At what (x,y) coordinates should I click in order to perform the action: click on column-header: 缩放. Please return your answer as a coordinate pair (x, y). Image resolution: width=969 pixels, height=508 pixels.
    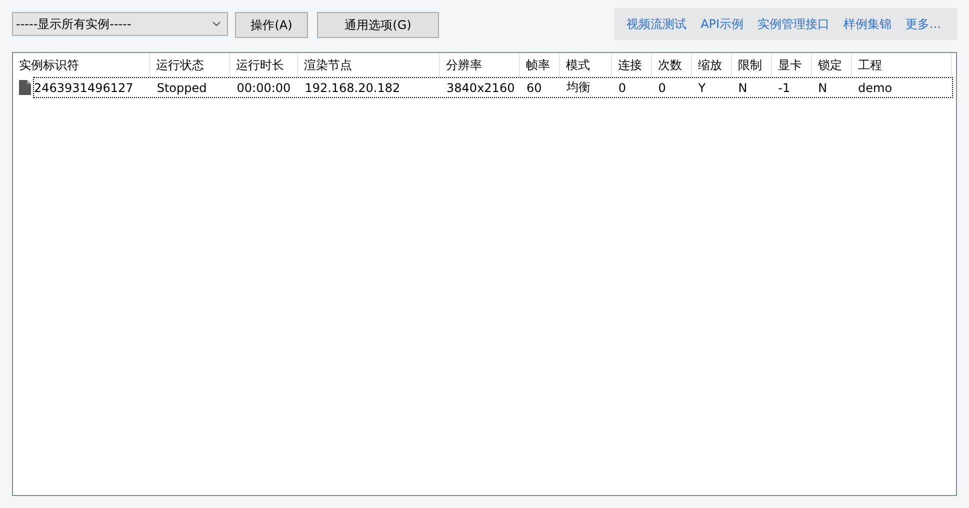
    Looking at the image, I should click on (712, 65).